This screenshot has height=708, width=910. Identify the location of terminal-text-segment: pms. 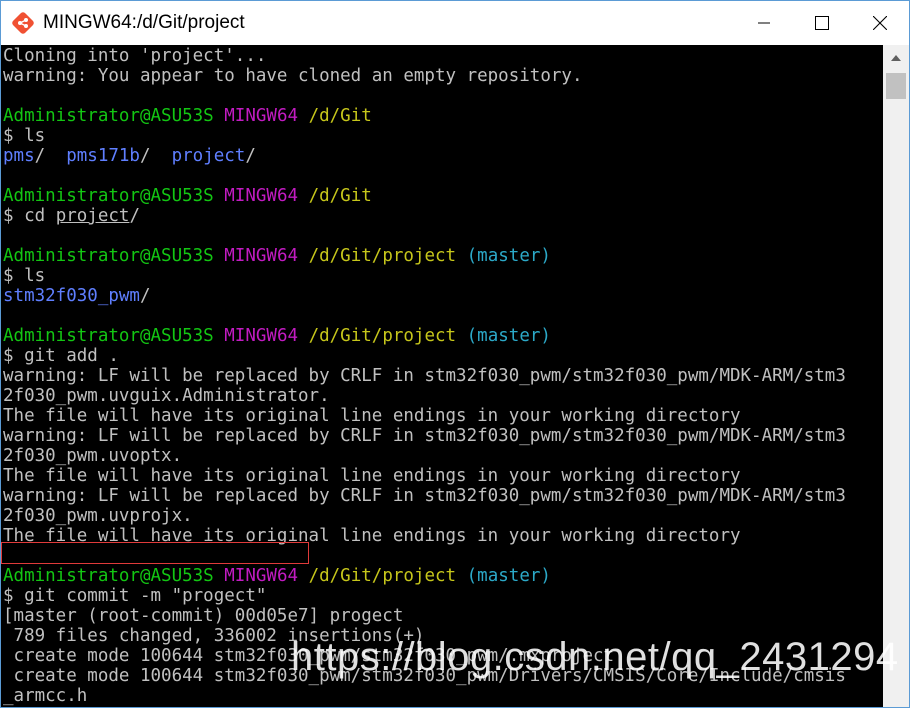
(19, 156).